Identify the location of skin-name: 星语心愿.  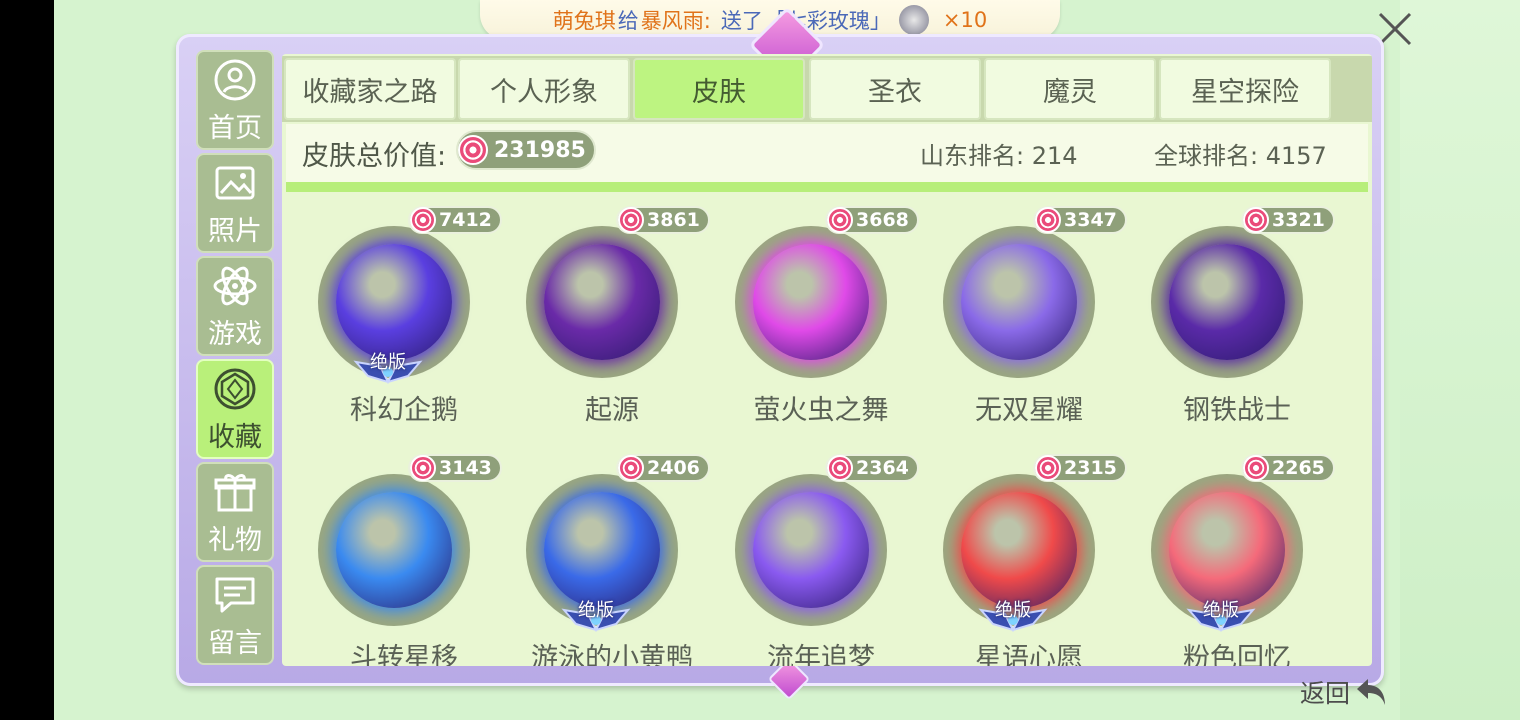
(1029, 654).